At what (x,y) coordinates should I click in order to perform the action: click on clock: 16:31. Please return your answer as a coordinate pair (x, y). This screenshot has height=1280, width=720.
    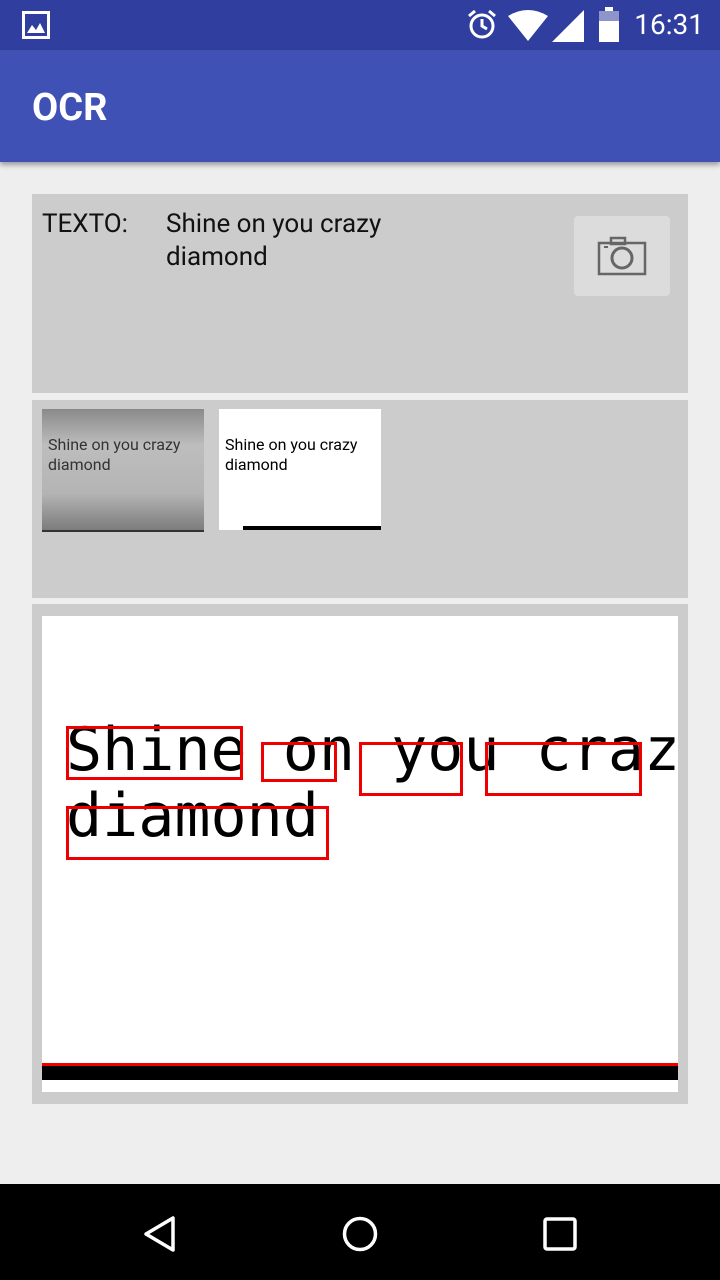
    Looking at the image, I should click on (669, 24).